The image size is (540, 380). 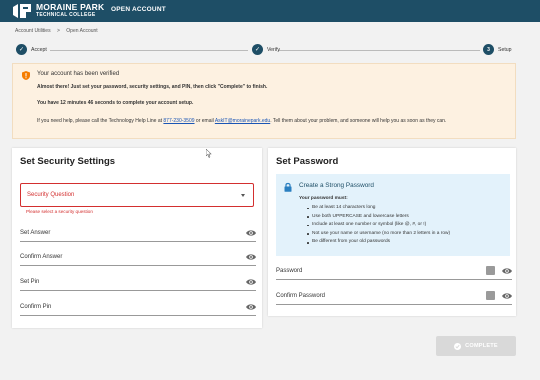 I want to click on app-title: OPEN ACCOUNT, so click(x=138, y=9).